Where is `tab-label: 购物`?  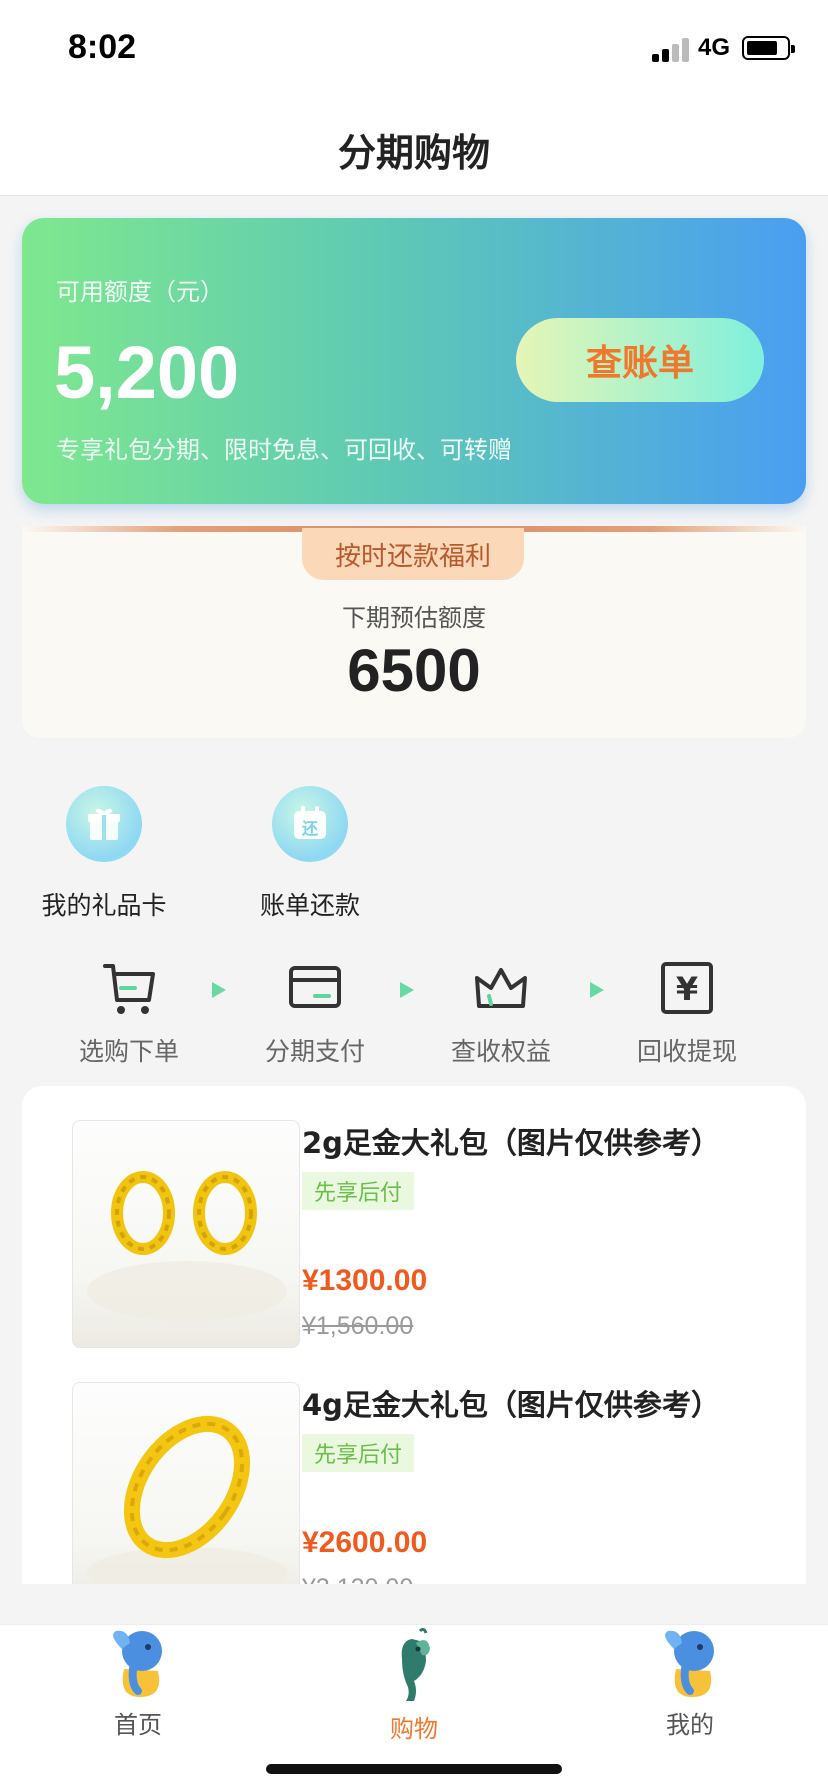 tab-label: 购物 is located at coordinates (414, 1729).